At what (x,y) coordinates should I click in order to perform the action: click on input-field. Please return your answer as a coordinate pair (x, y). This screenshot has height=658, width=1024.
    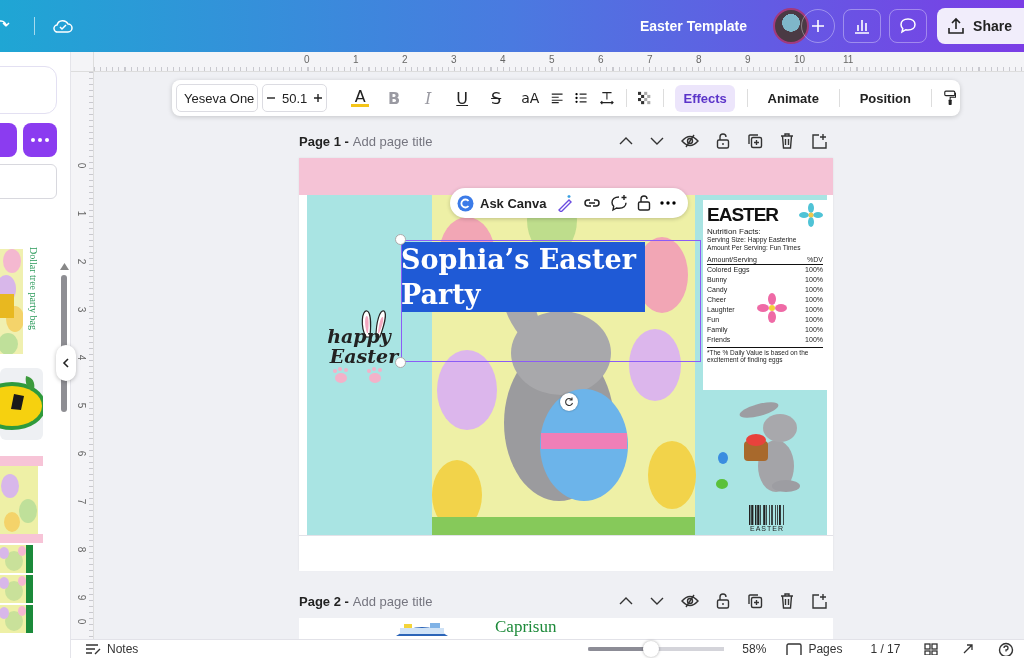
    Looking at the image, I should click on (28, 181).